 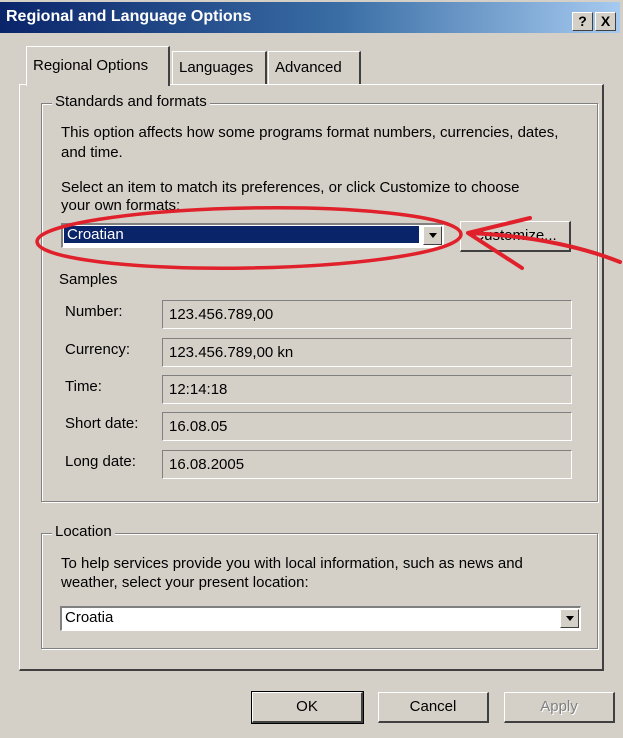 I want to click on ok-button: OK, so click(x=307, y=707).